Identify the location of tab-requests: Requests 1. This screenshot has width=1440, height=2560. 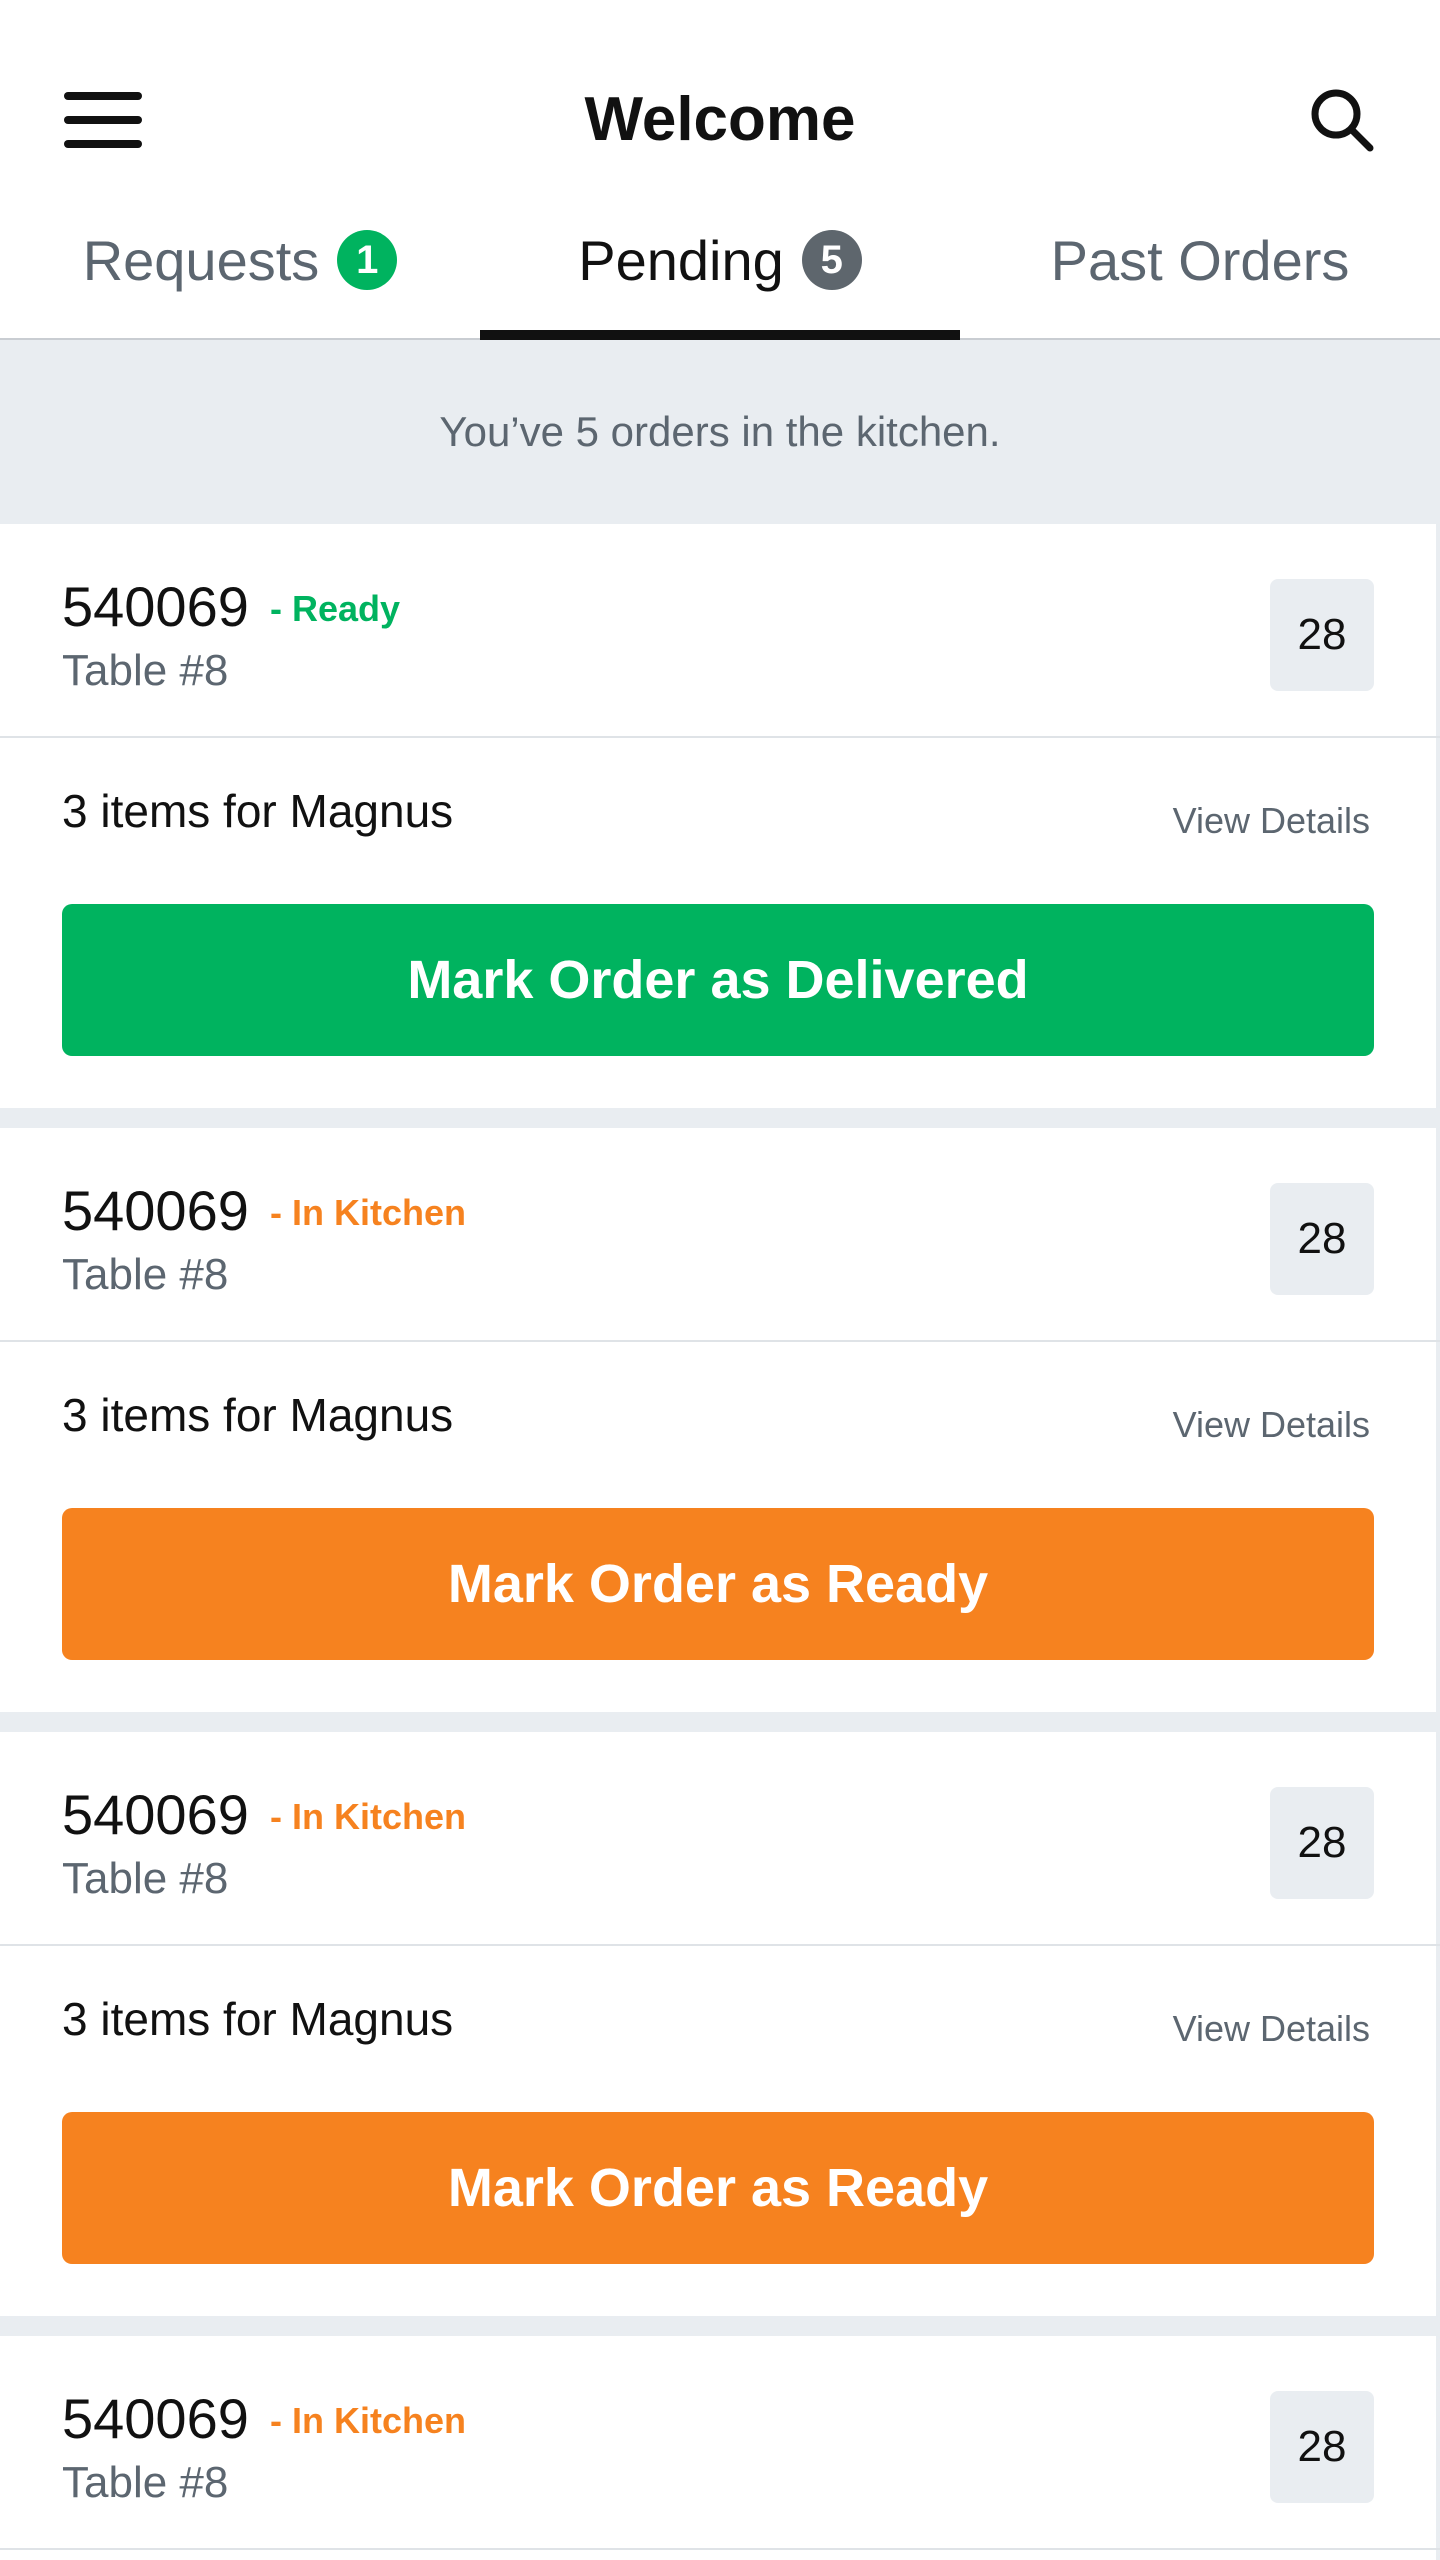
(240, 274).